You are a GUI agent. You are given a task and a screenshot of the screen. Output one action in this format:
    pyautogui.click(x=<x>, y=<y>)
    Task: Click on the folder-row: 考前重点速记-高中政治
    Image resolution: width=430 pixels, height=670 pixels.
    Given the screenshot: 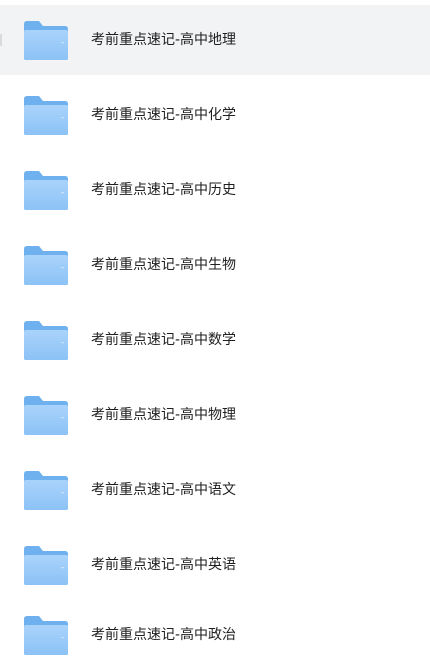 What is the action you would take?
    pyautogui.click(x=215, y=635)
    